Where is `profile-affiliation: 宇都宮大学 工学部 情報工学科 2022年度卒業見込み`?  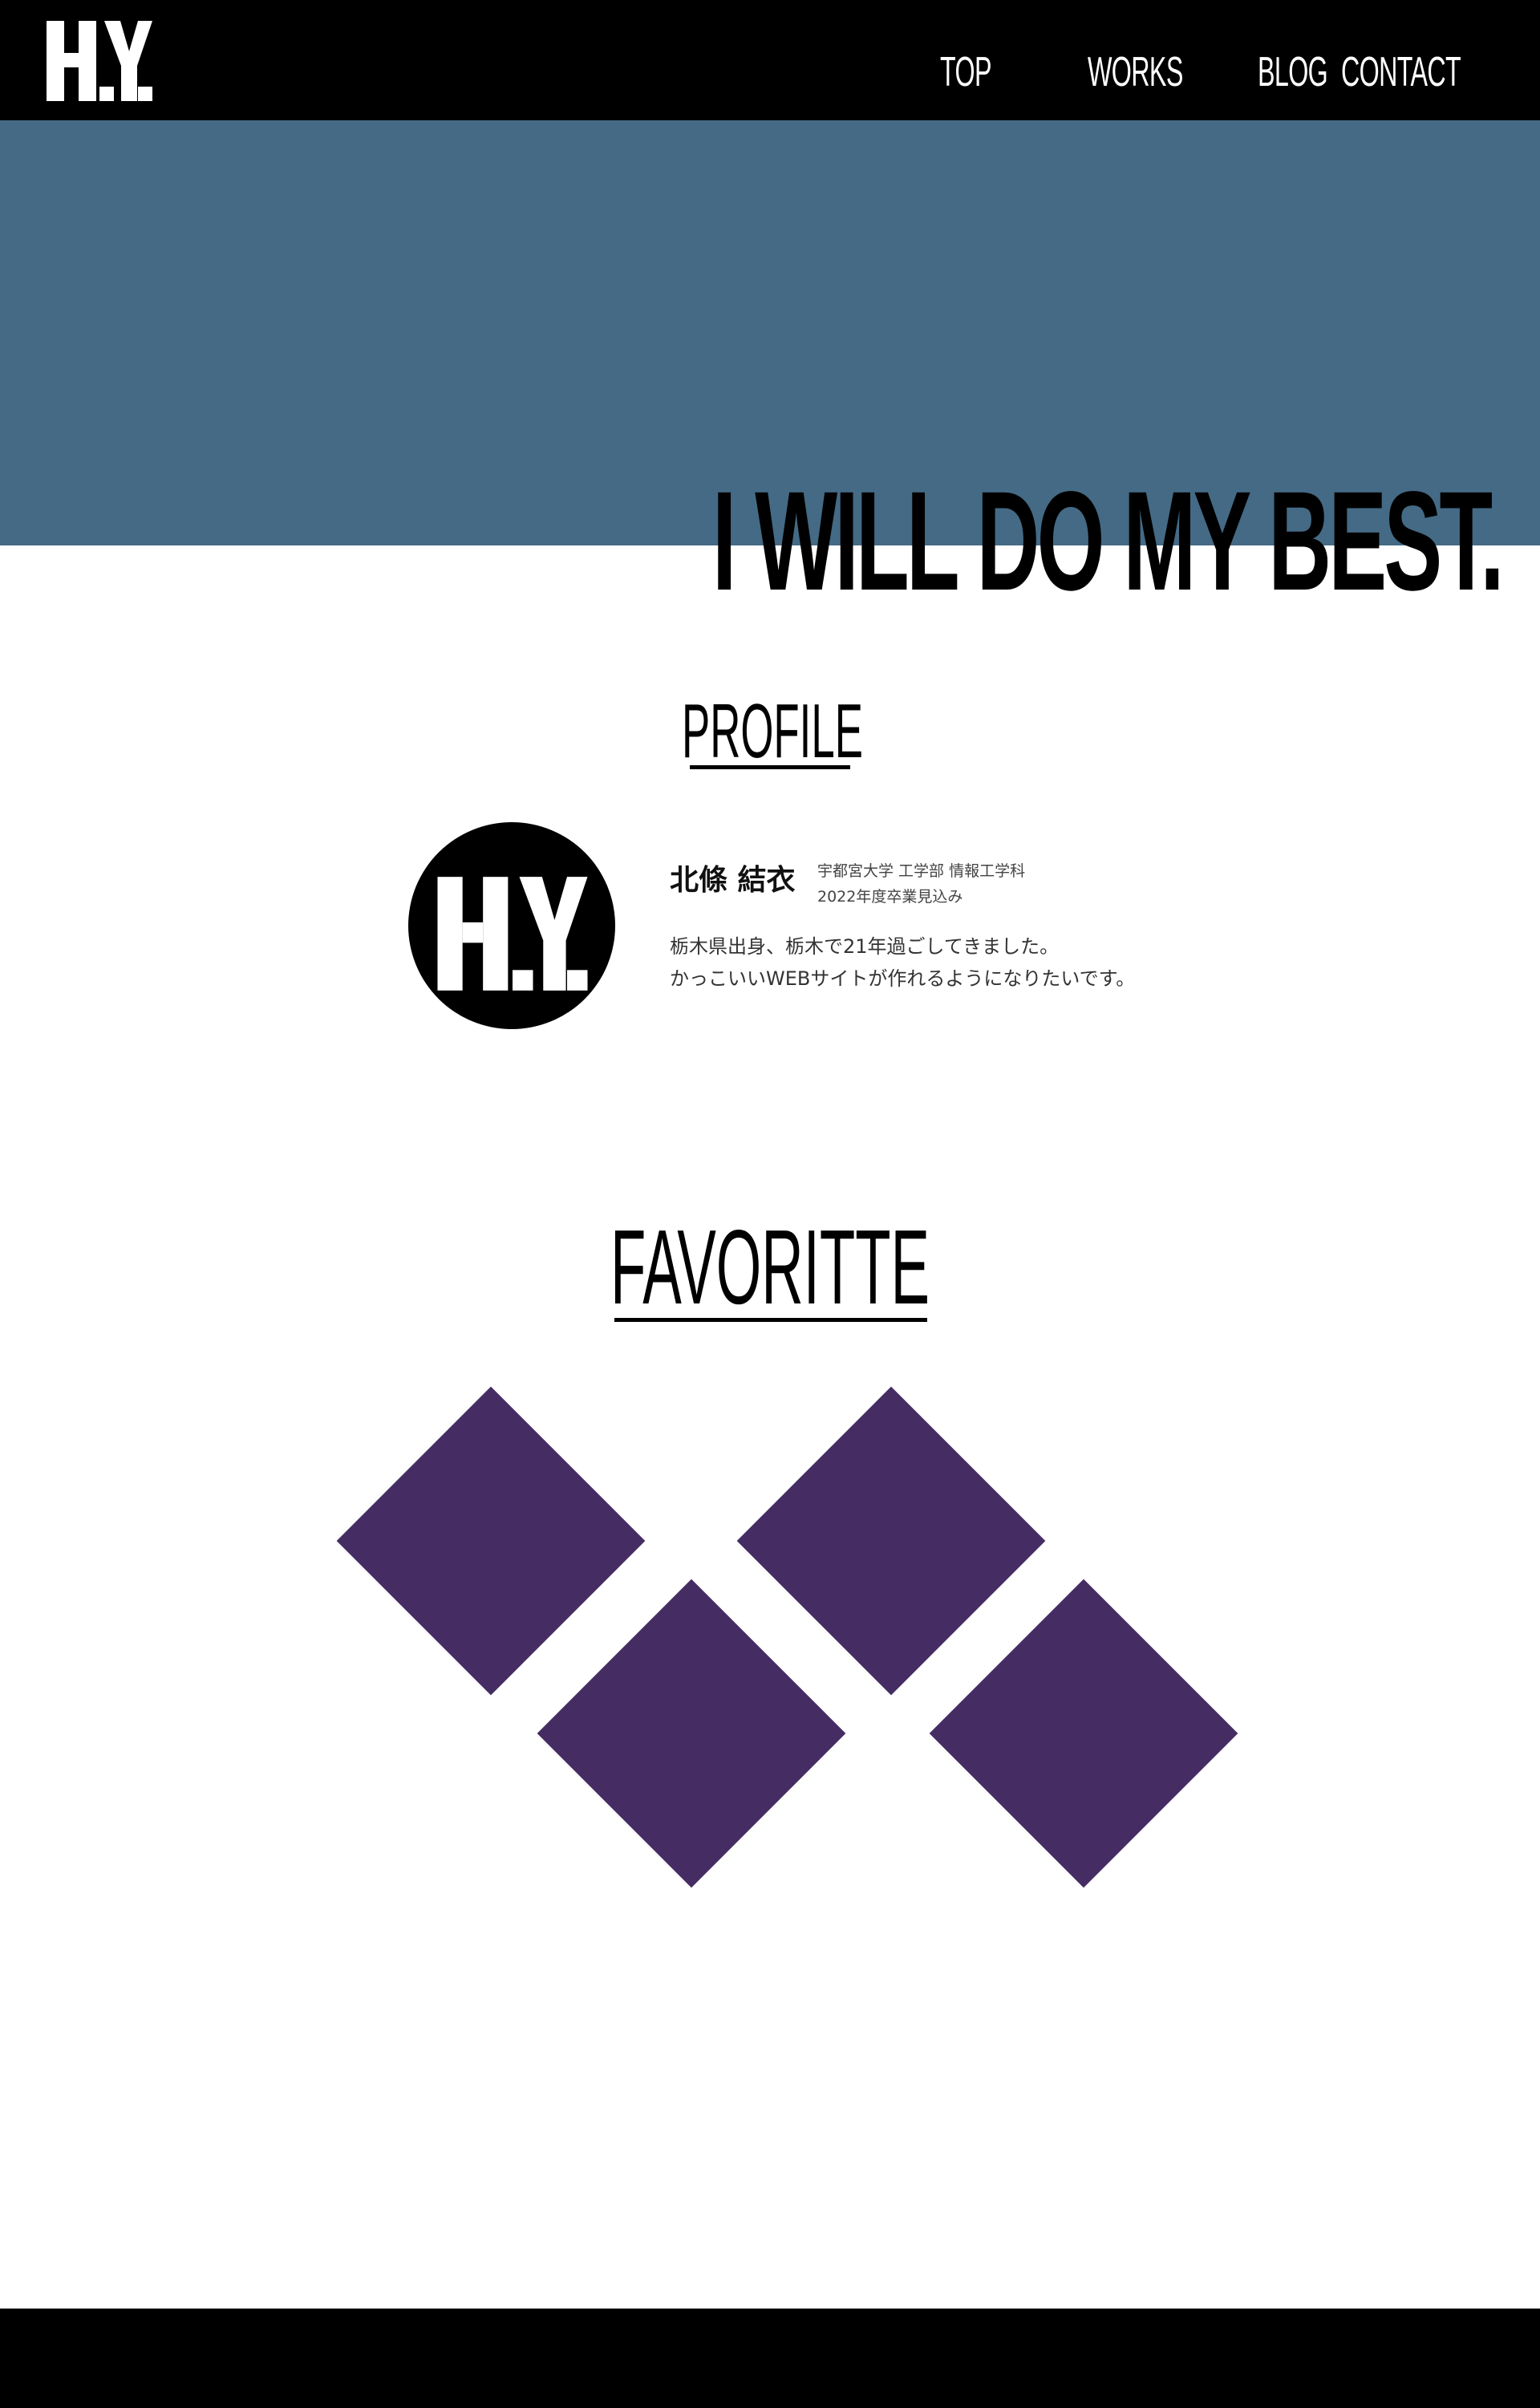
profile-affiliation: 宇都宮大学 工学部 情報工学科 2022年度卒業見込み is located at coordinates (921, 884).